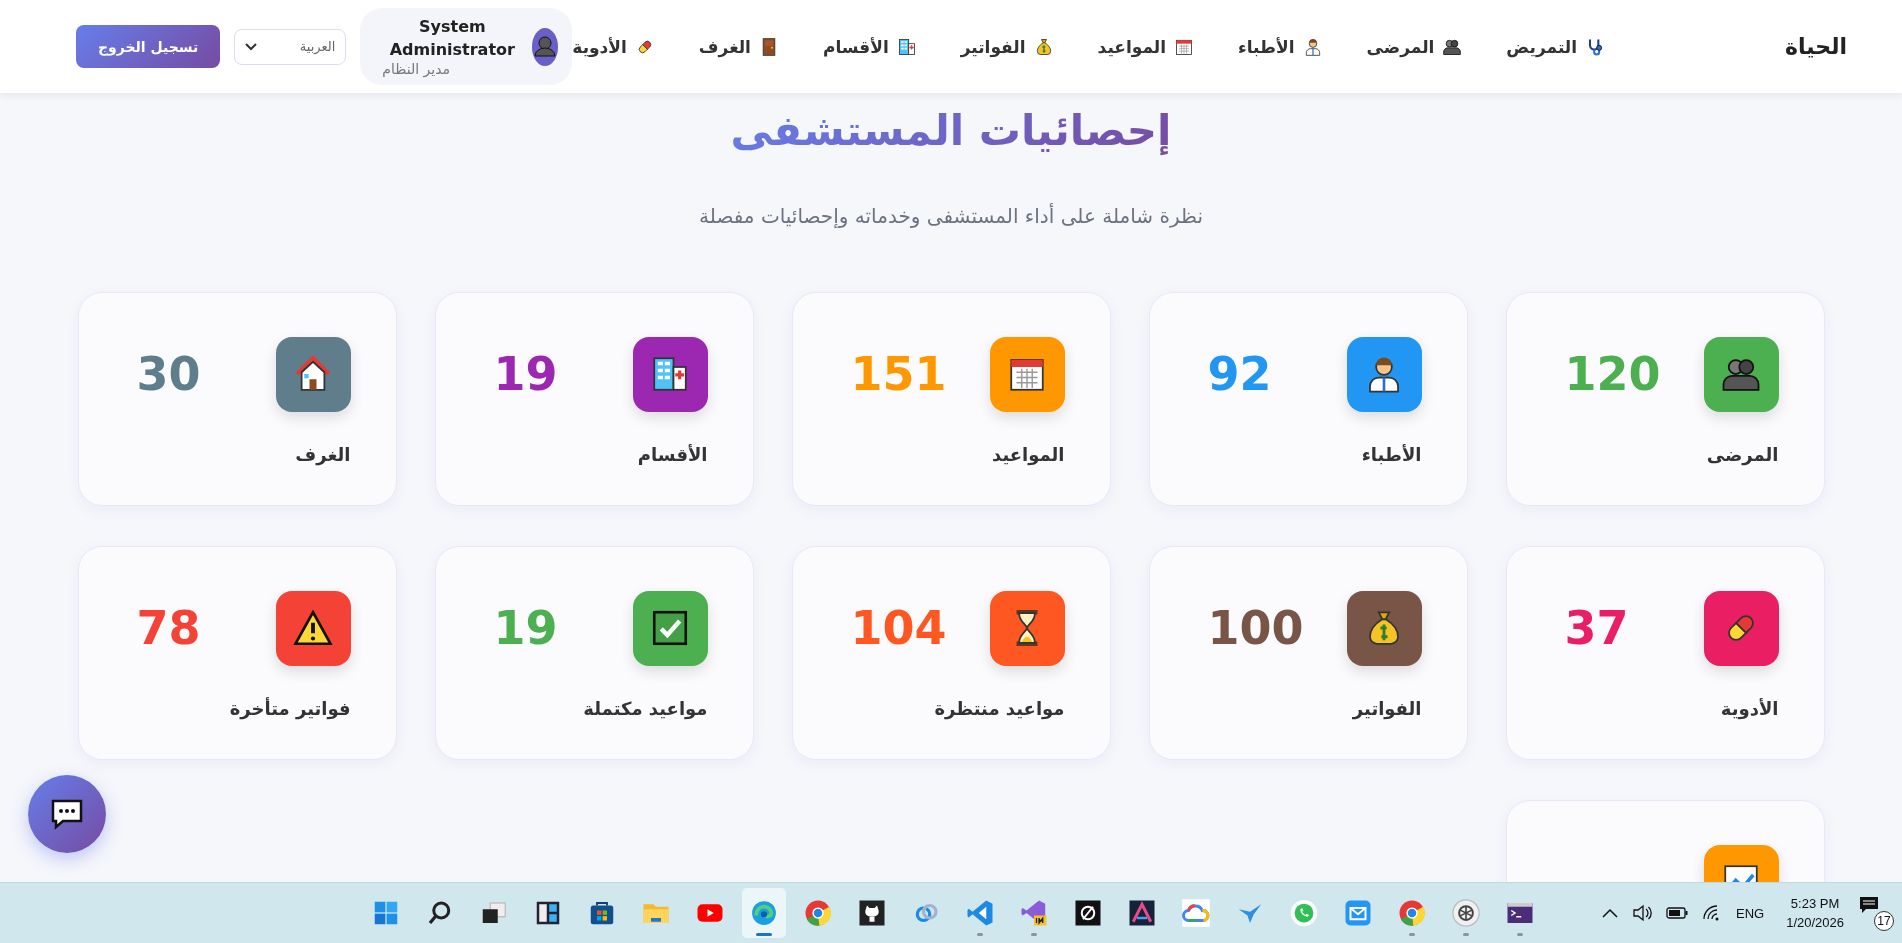  What do you see at coordinates (1196, 913) in the screenshot?
I see `cloud-icon` at bounding box center [1196, 913].